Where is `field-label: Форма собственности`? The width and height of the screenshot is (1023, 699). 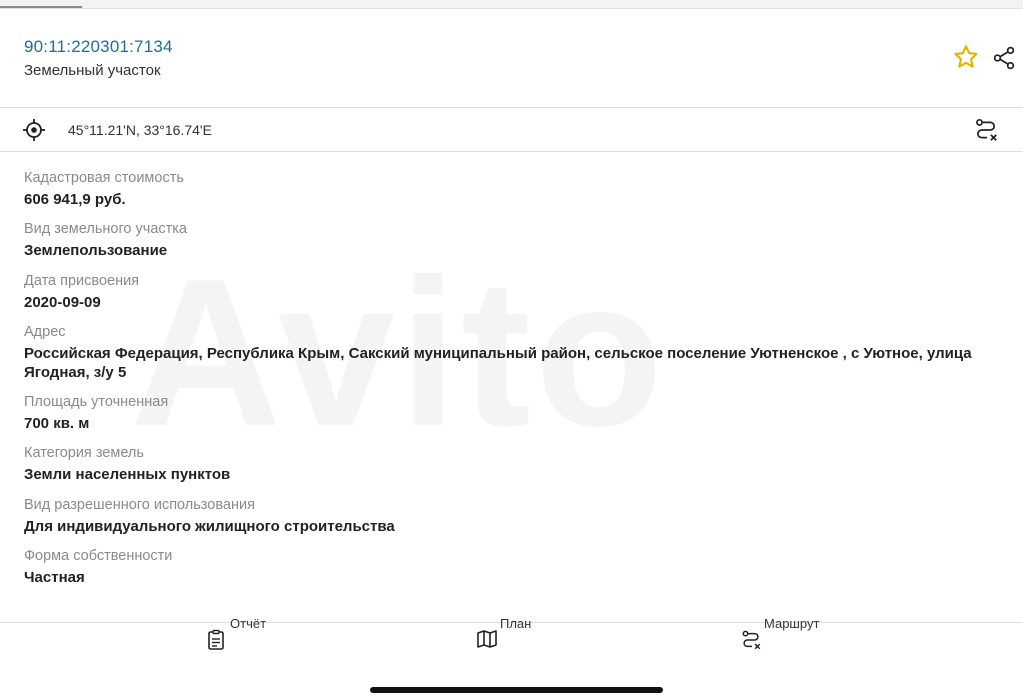 field-label: Форма собственности is located at coordinates (98, 556).